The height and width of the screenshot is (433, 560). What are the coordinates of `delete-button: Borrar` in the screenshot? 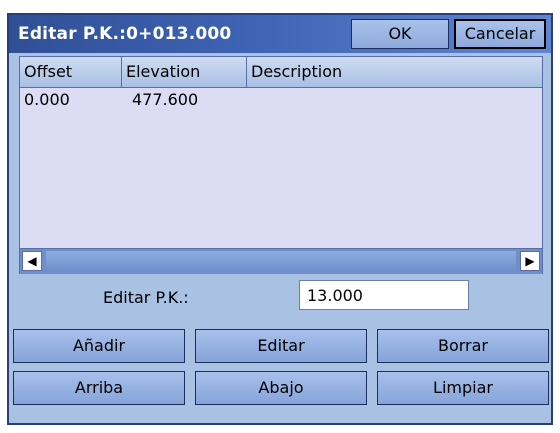 It's located at (463, 346).